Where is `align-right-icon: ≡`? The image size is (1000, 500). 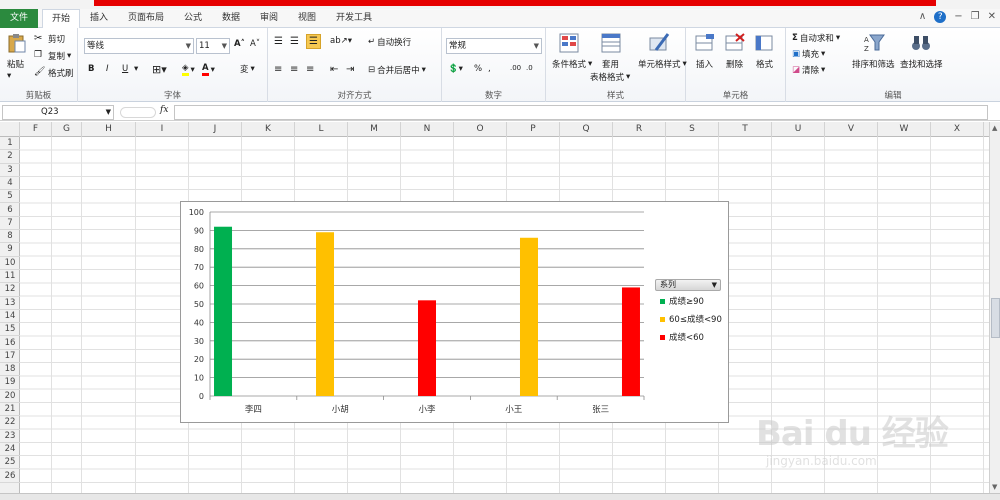
align-right-icon: ≡ is located at coordinates (310, 69).